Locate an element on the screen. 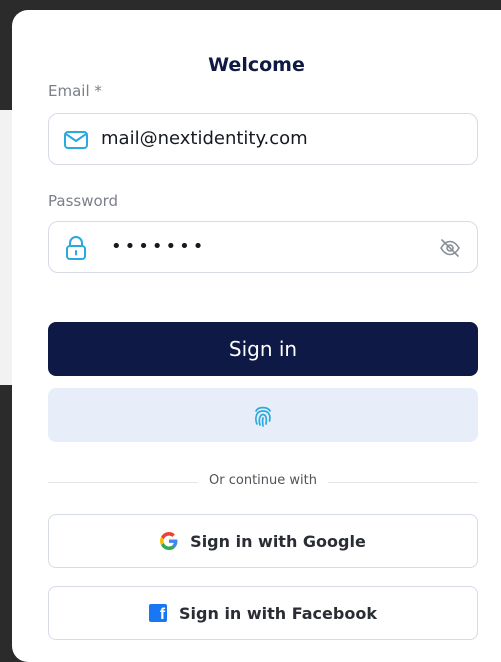  sign-in-button: Sign in is located at coordinates (263, 349).